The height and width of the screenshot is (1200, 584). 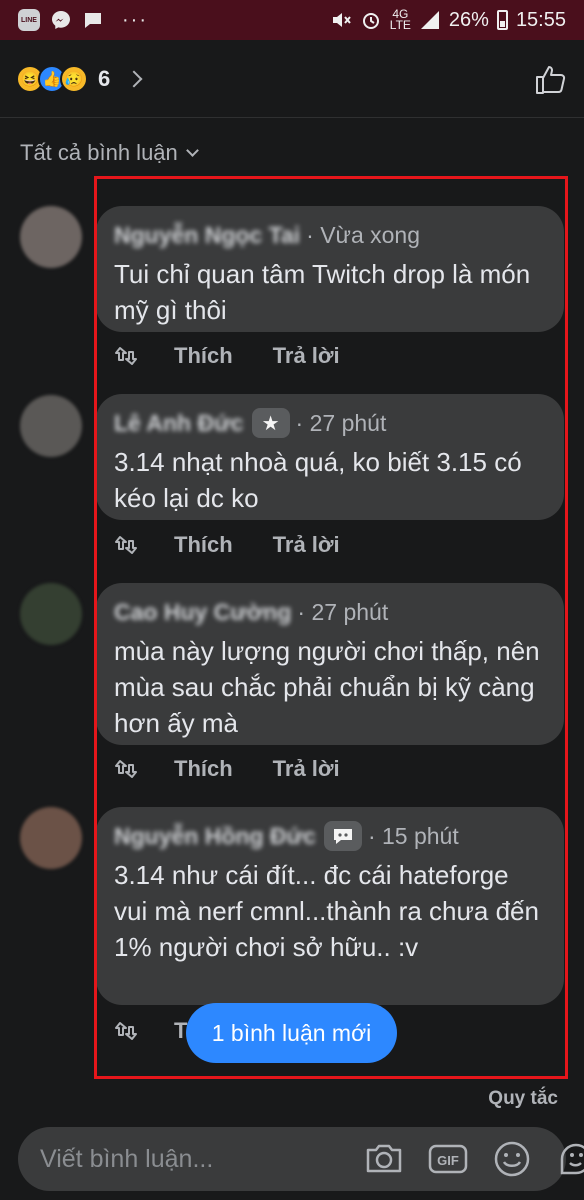 What do you see at coordinates (179, 423) in the screenshot?
I see `commenter-name: Lê Anh Đức` at bounding box center [179, 423].